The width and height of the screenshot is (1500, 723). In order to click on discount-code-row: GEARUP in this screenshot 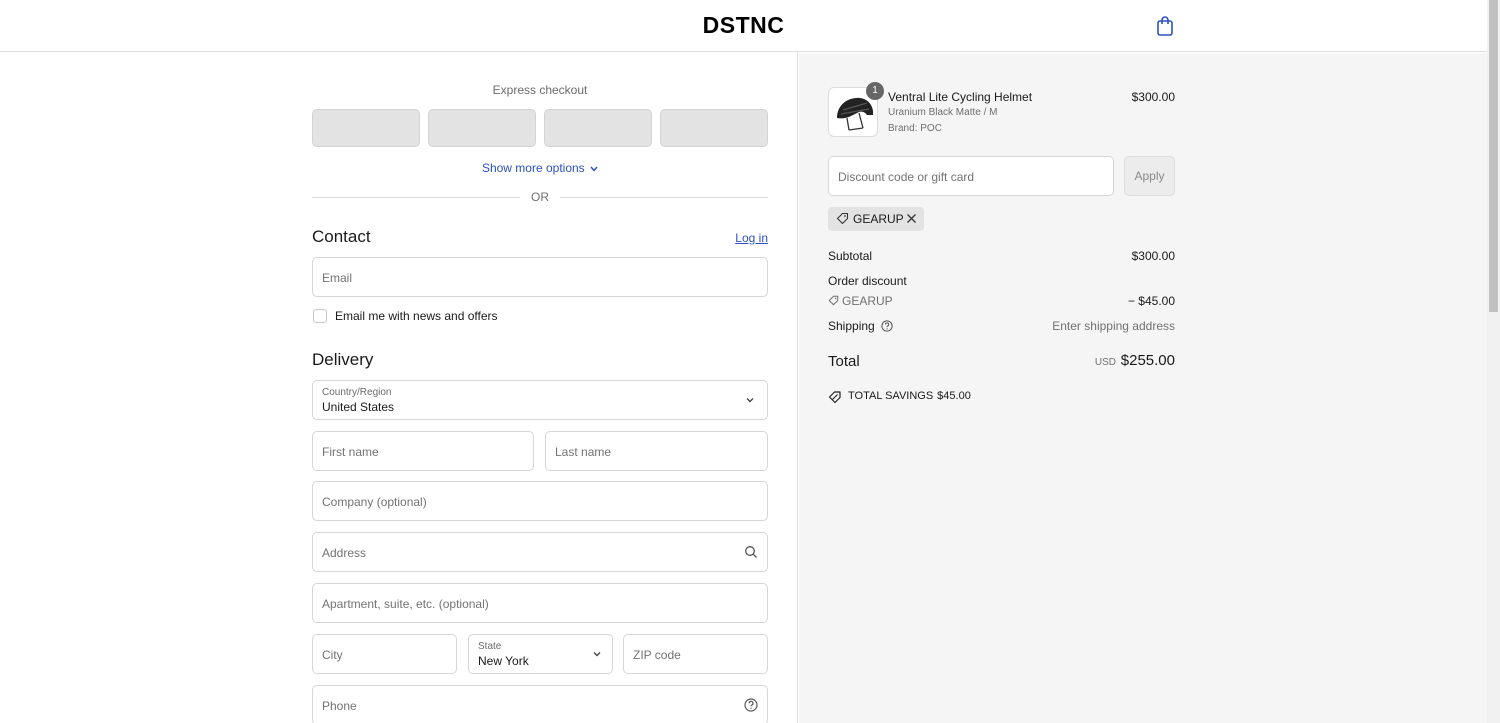, I will do `click(860, 301)`.